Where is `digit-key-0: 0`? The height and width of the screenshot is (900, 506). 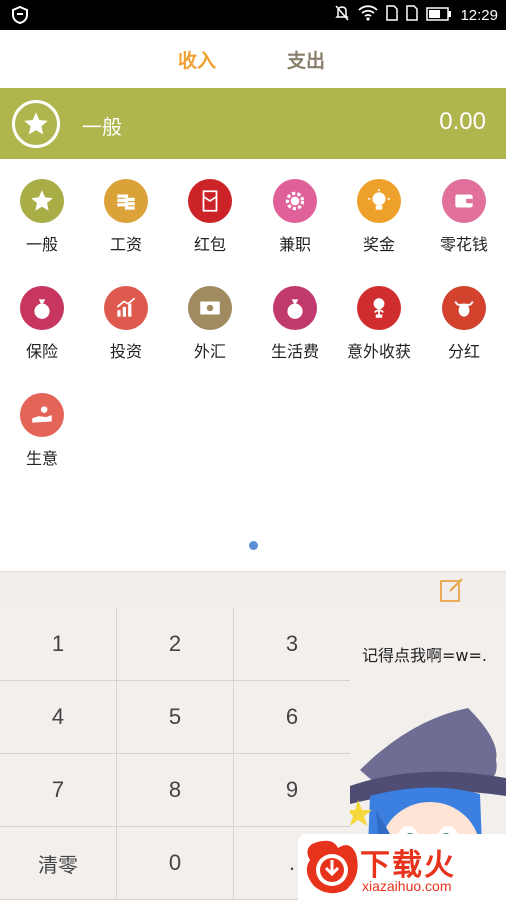 digit-key-0: 0 is located at coordinates (175, 863).